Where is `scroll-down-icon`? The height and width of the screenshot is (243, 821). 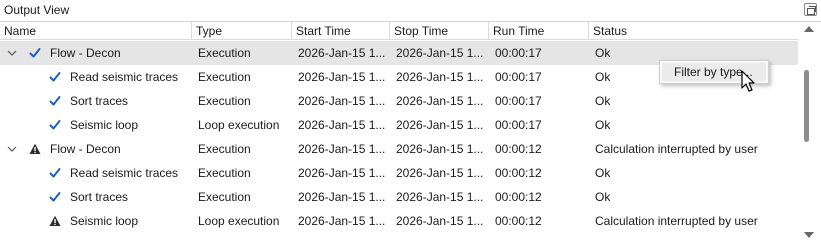 scroll-down-icon is located at coordinates (809, 235).